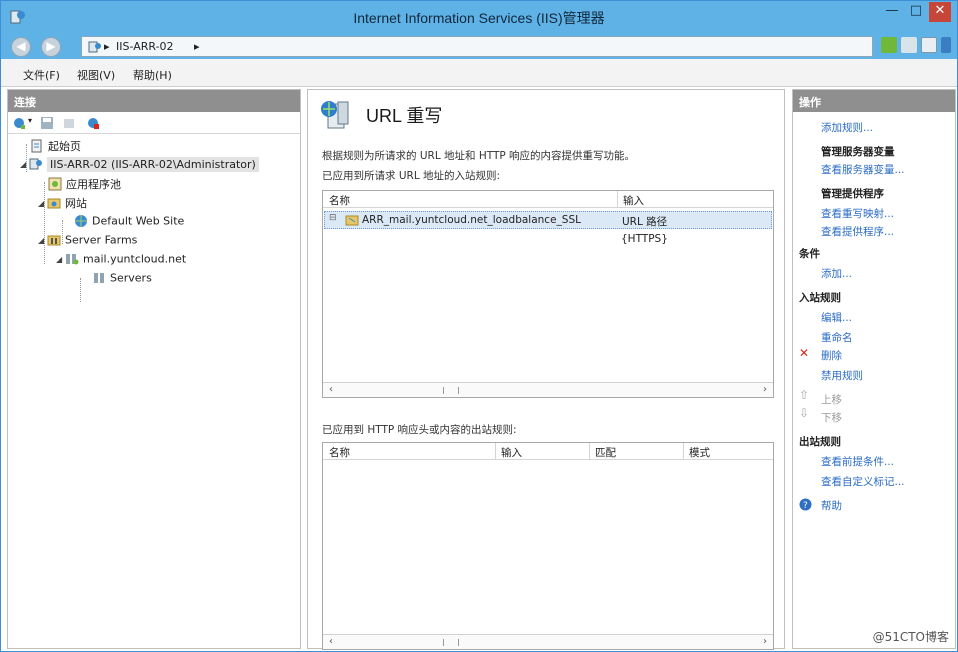 The width and height of the screenshot is (958, 652). Describe the element at coordinates (929, 45) in the screenshot. I see `home-icon` at that location.